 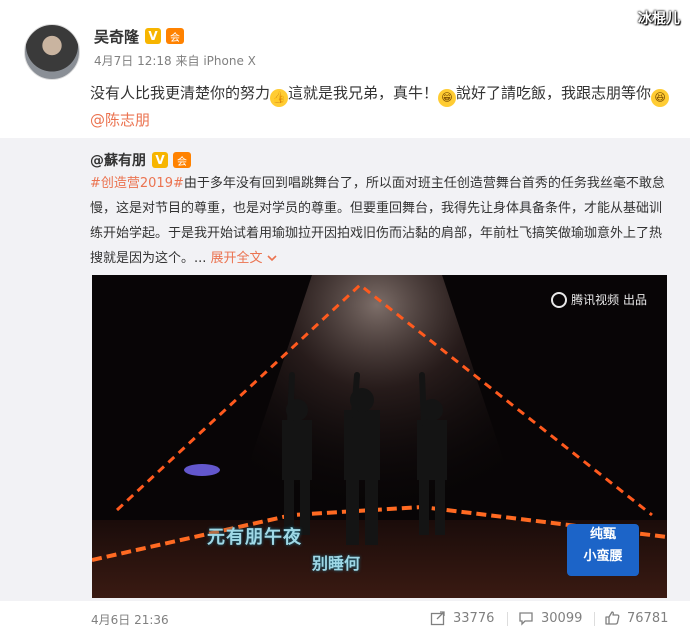 I want to click on comment-icon, so click(x=526, y=619).